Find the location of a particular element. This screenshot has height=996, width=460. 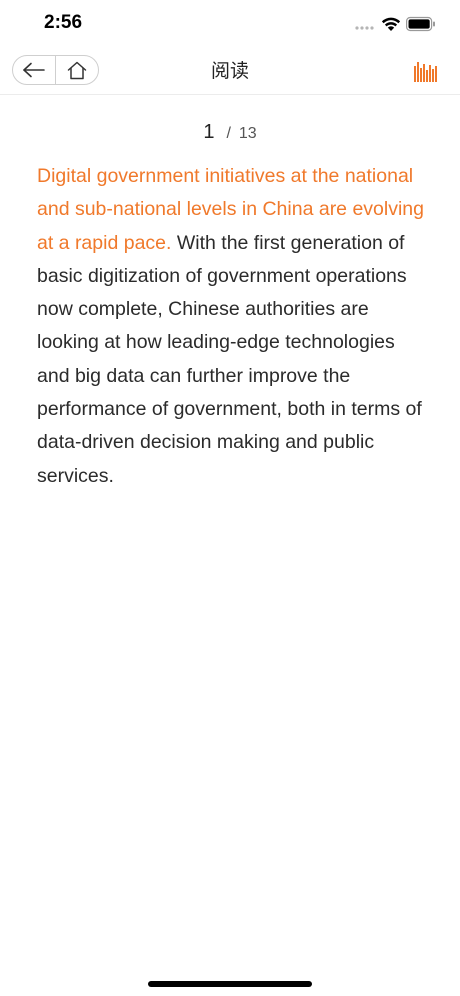

page-title: 阅读 is located at coordinates (229, 71).